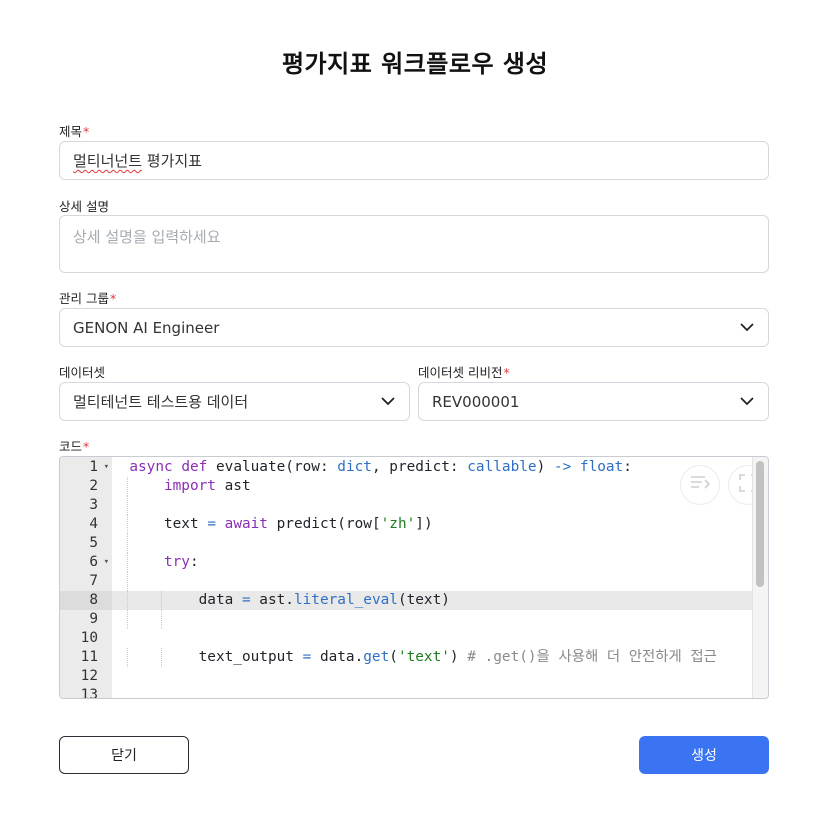 This screenshot has height=821, width=830. I want to click on dataset-select-value: 멀티테넌트 테스트용 데이터, so click(161, 402).